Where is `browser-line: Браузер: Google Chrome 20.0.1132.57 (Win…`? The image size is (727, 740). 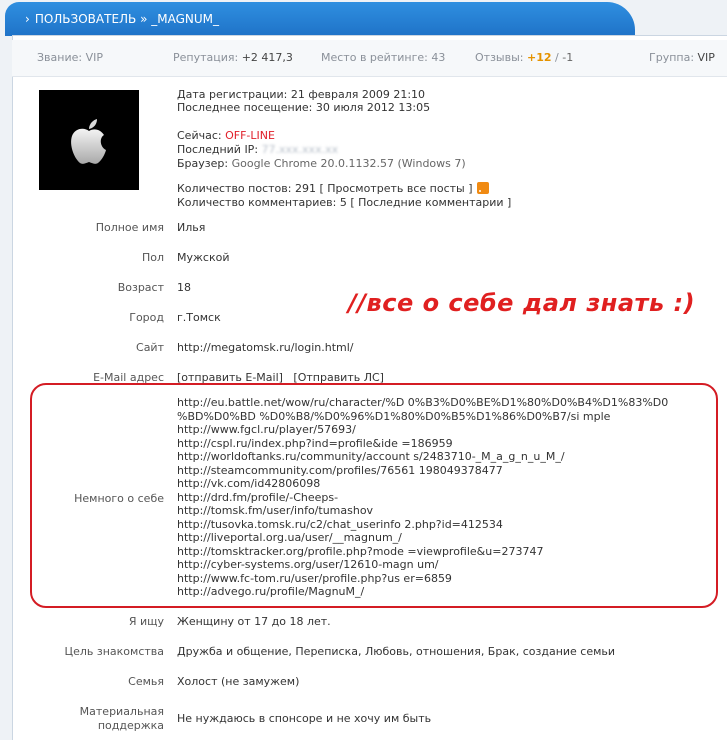 browser-line: Браузер: Google Chrome 20.0.1132.57 (Win… is located at coordinates (321, 163).